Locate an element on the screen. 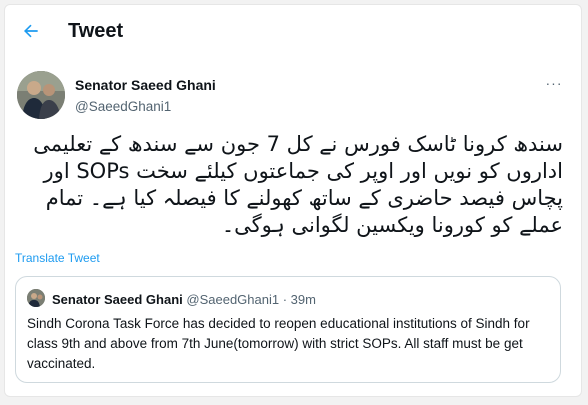 The height and width of the screenshot is (405, 588). more-dots-icon: ··· is located at coordinates (554, 83).